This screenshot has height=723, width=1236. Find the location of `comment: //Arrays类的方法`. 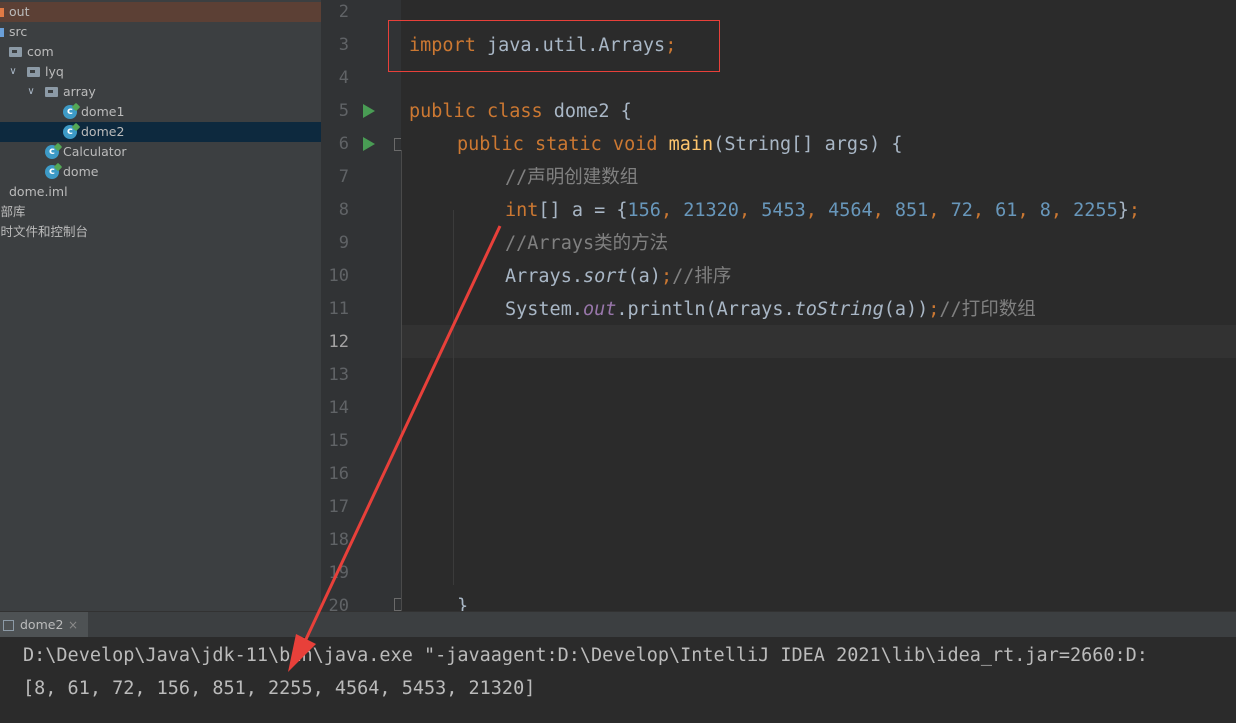

comment: //Arrays类的方法 is located at coordinates (587, 243).